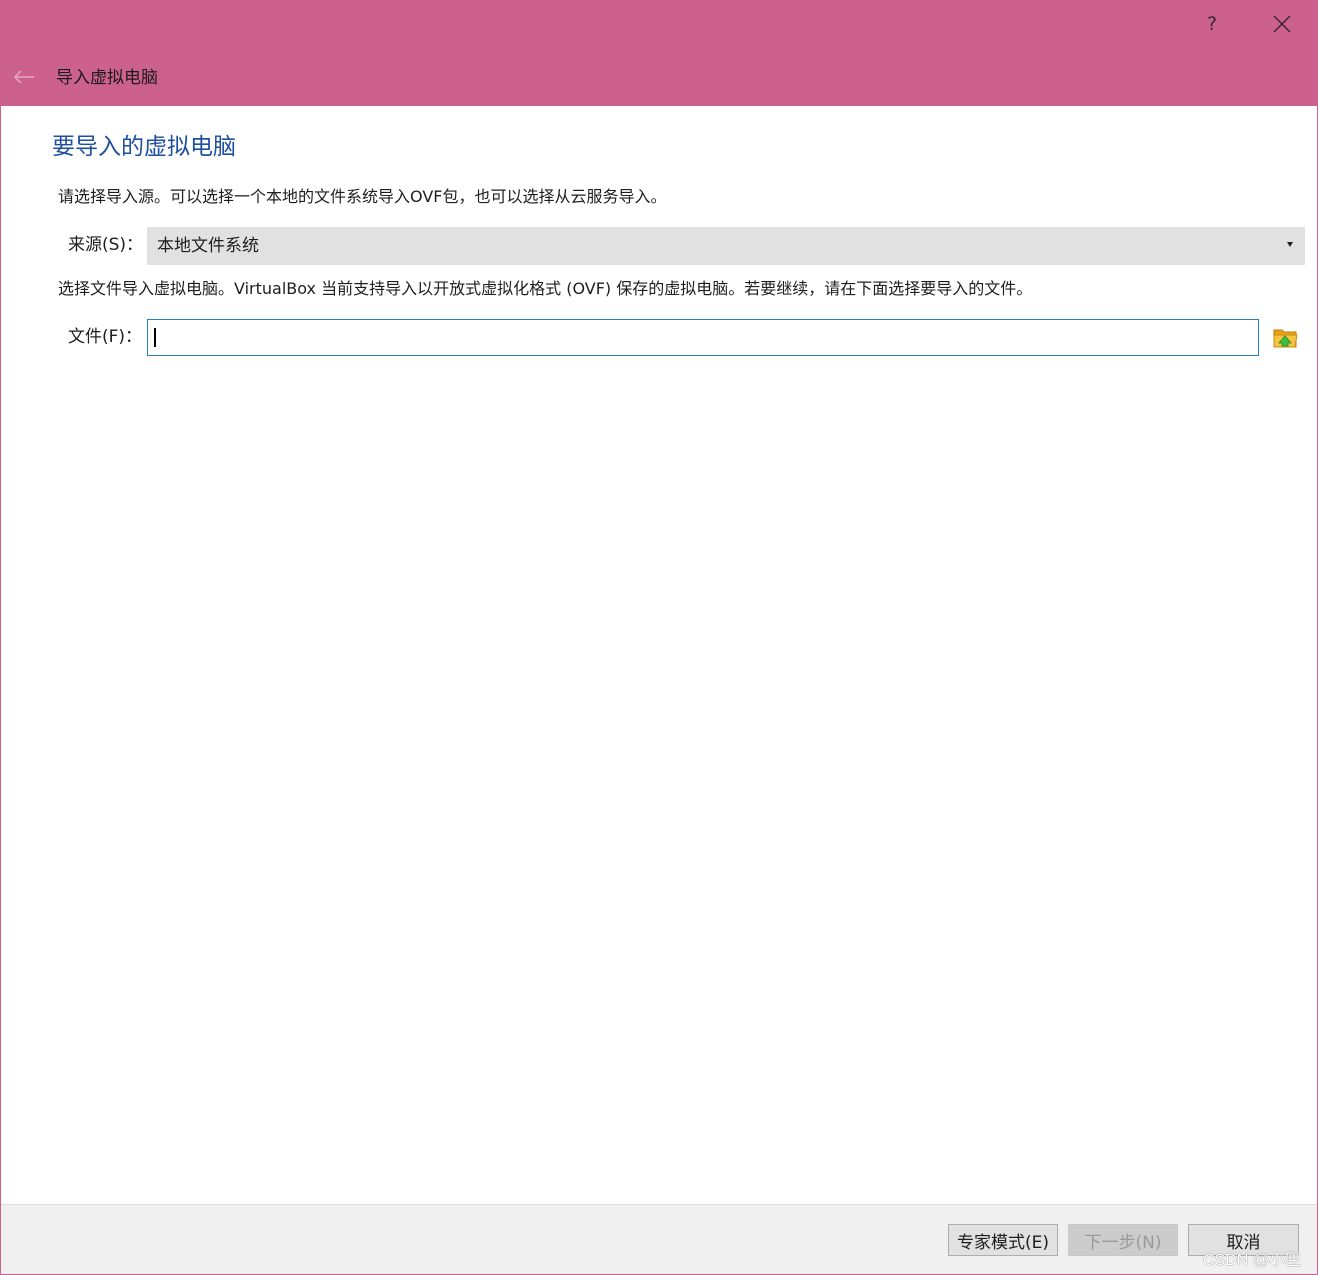 The height and width of the screenshot is (1275, 1318). Describe the element at coordinates (155, 337) in the screenshot. I see `text-caret` at that location.